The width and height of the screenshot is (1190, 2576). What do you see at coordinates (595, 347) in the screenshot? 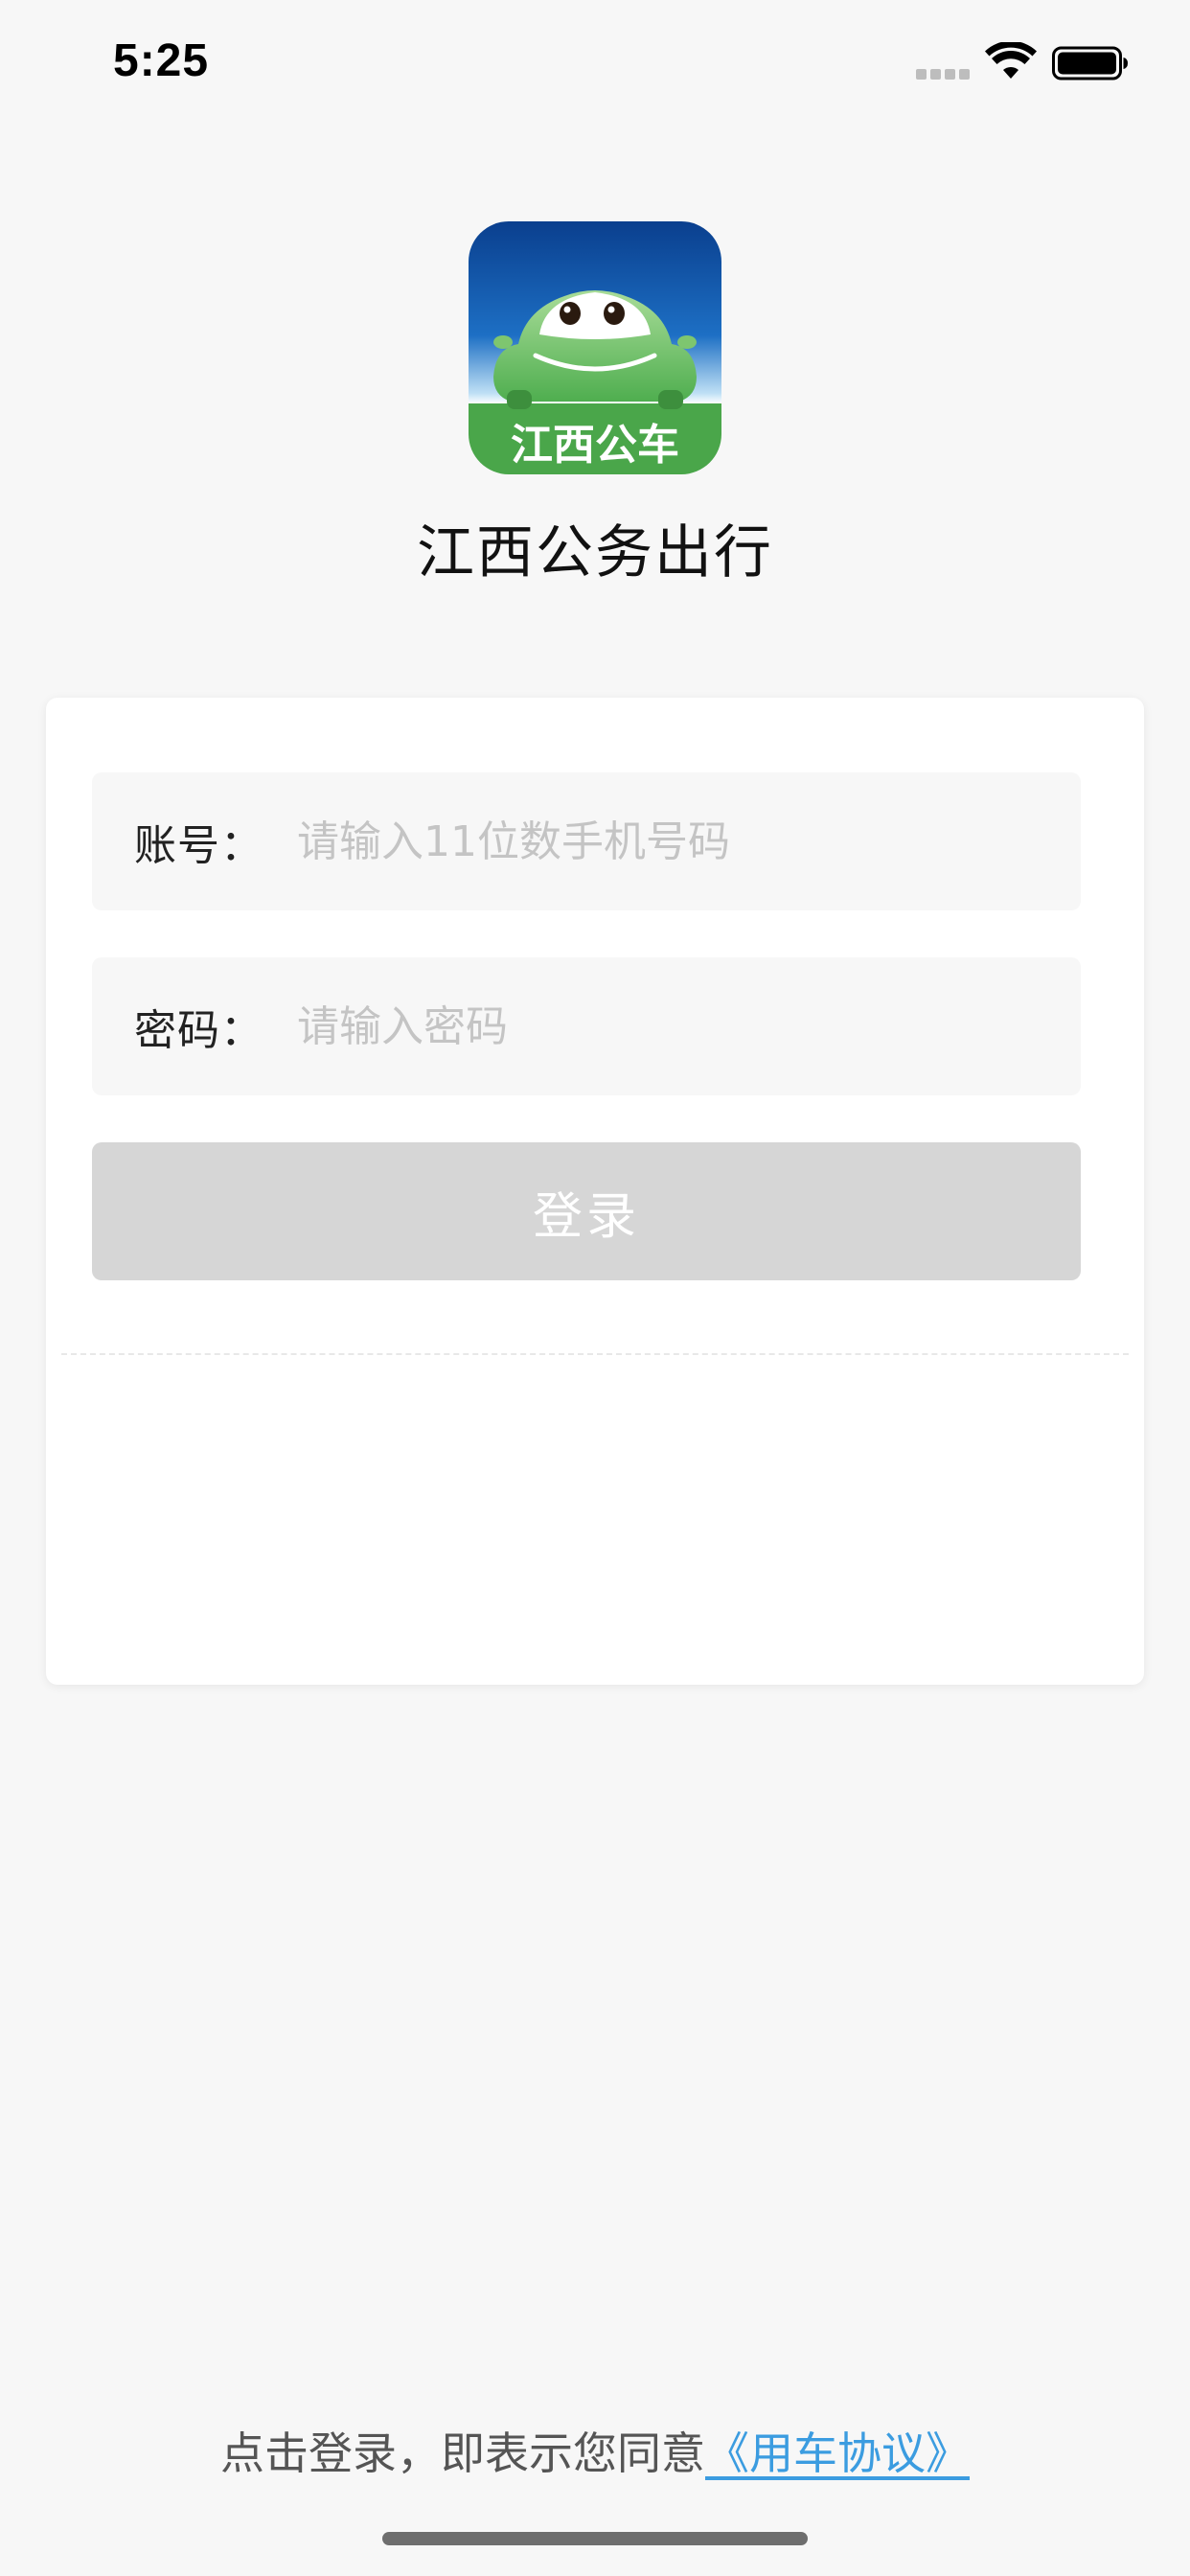
I see `app-logo: 江西公车` at bounding box center [595, 347].